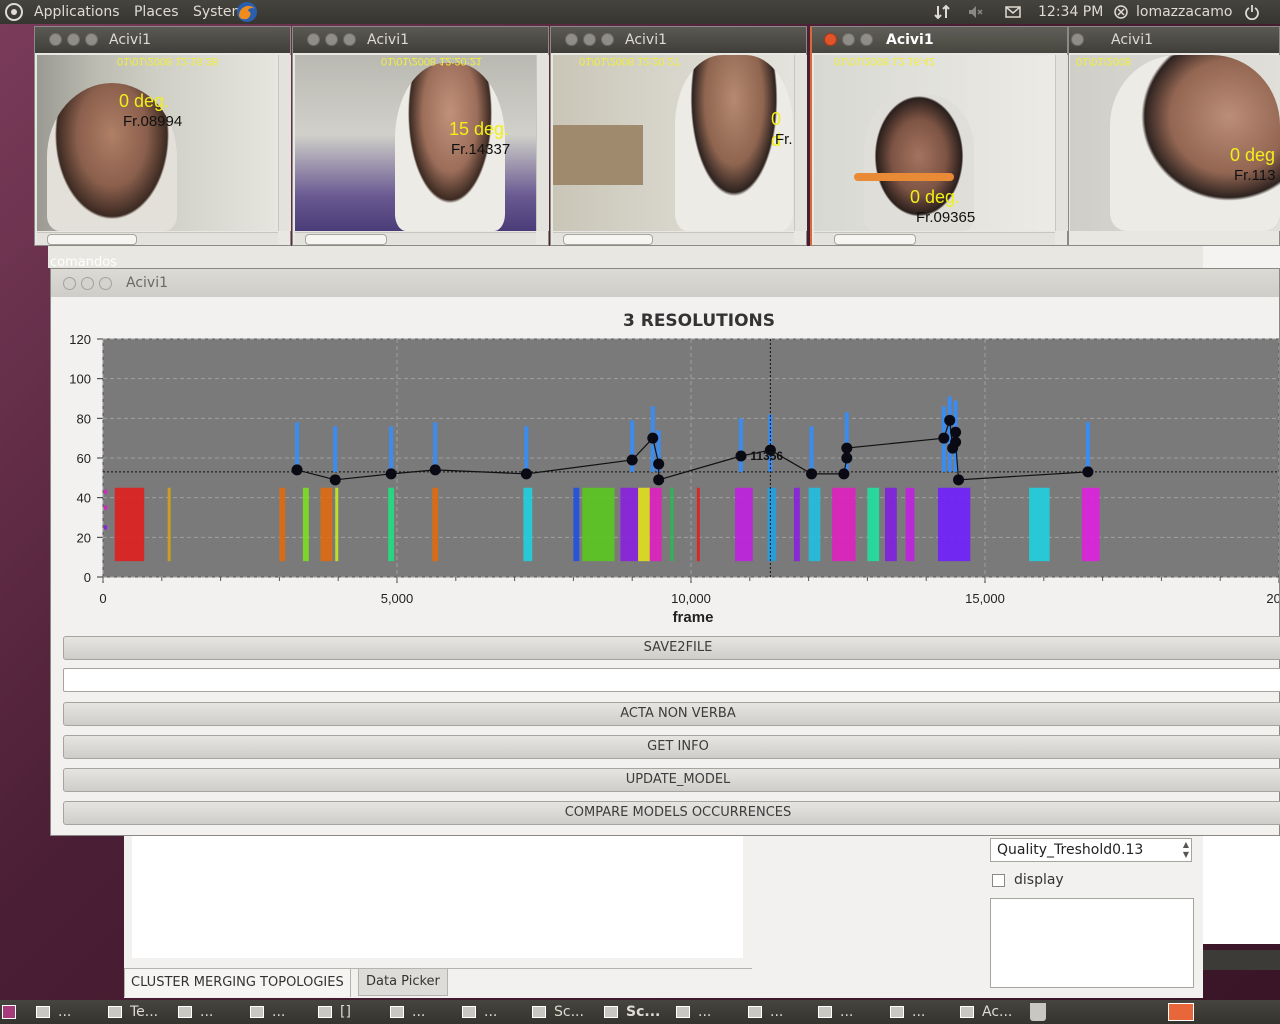 The height and width of the screenshot is (1024, 1280). What do you see at coordinates (678, 136) in the screenshot?
I see `camera-window-3: Acivi1 01/01/2008 12:20:27 0 d Fr.` at bounding box center [678, 136].